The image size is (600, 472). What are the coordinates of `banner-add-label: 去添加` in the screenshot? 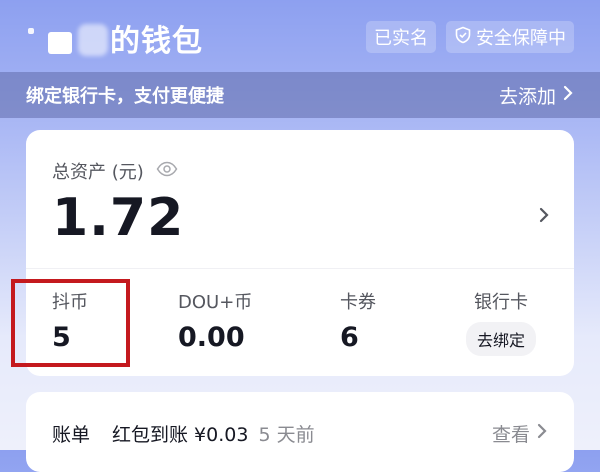 It's located at (527, 96).